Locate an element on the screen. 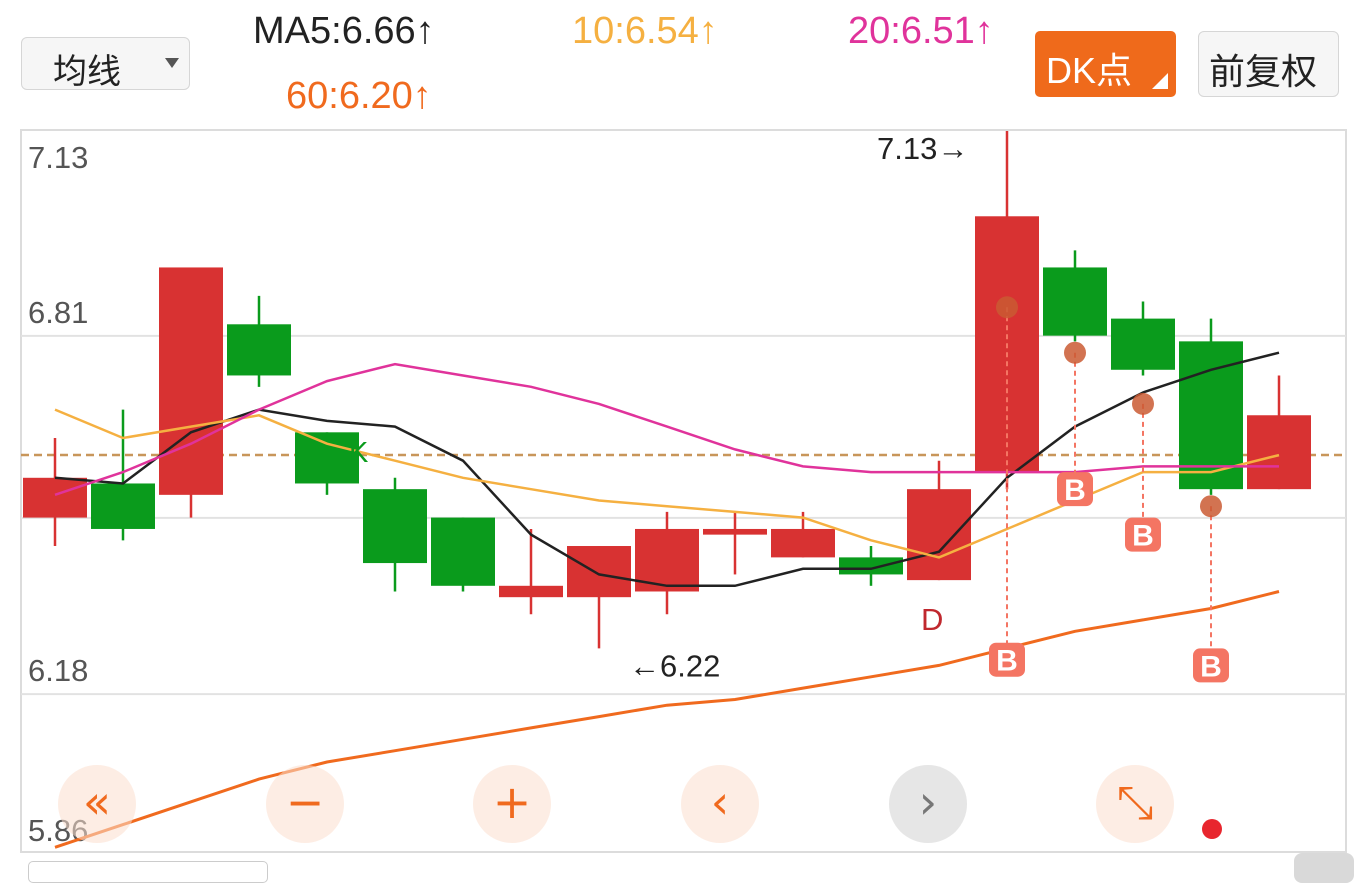 Image resolution: width=1367 pixels, height=883 pixels. zoom-in-icon: + is located at coordinates (512, 802).